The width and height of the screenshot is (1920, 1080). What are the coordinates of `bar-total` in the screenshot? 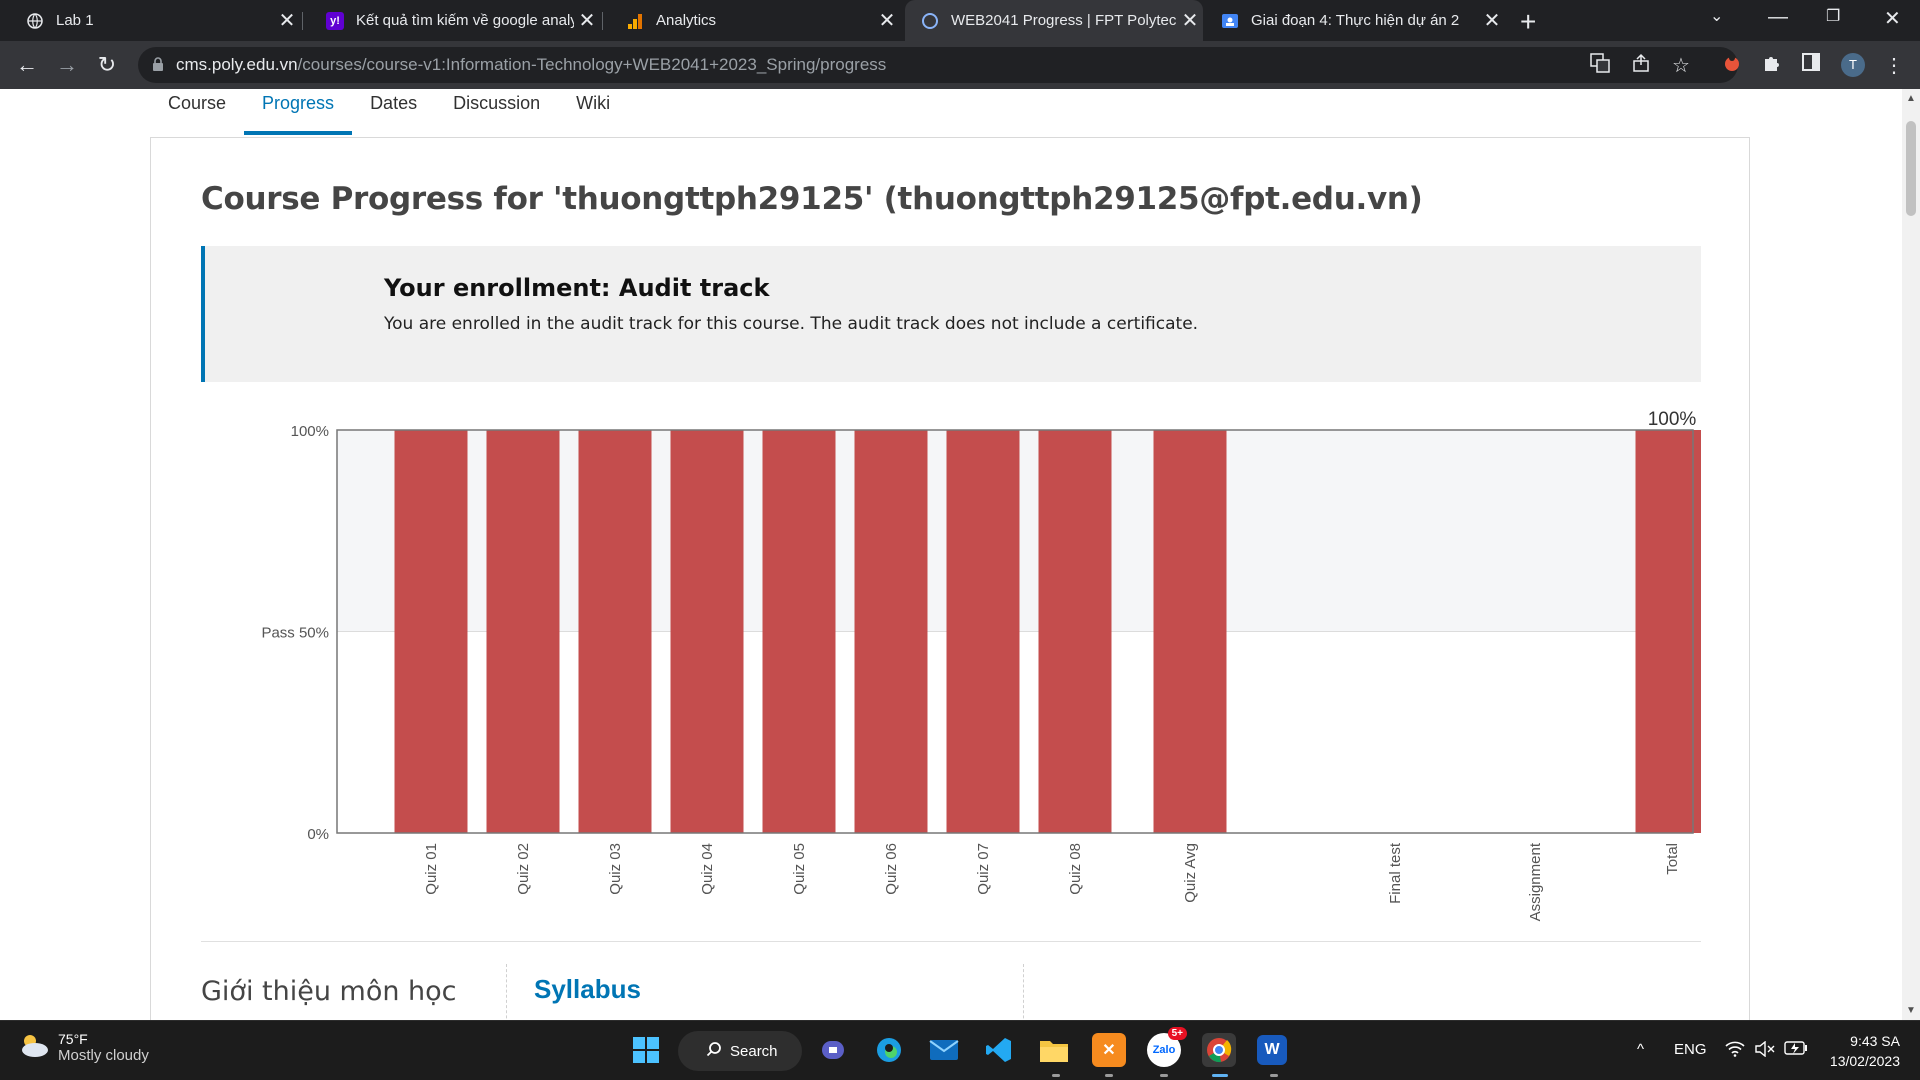 It's located at (1668, 631).